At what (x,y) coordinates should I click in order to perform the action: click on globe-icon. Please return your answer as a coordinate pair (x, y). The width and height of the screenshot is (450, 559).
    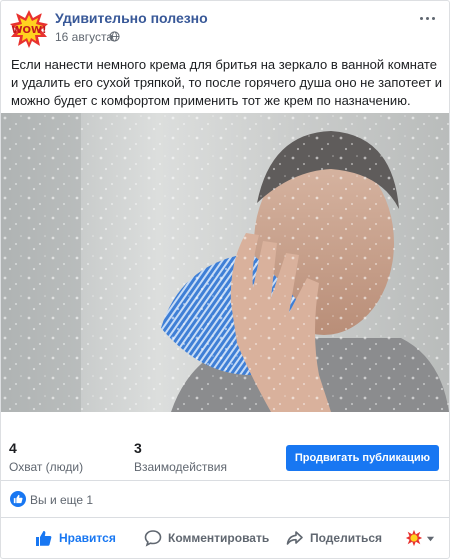
    Looking at the image, I should click on (114, 36).